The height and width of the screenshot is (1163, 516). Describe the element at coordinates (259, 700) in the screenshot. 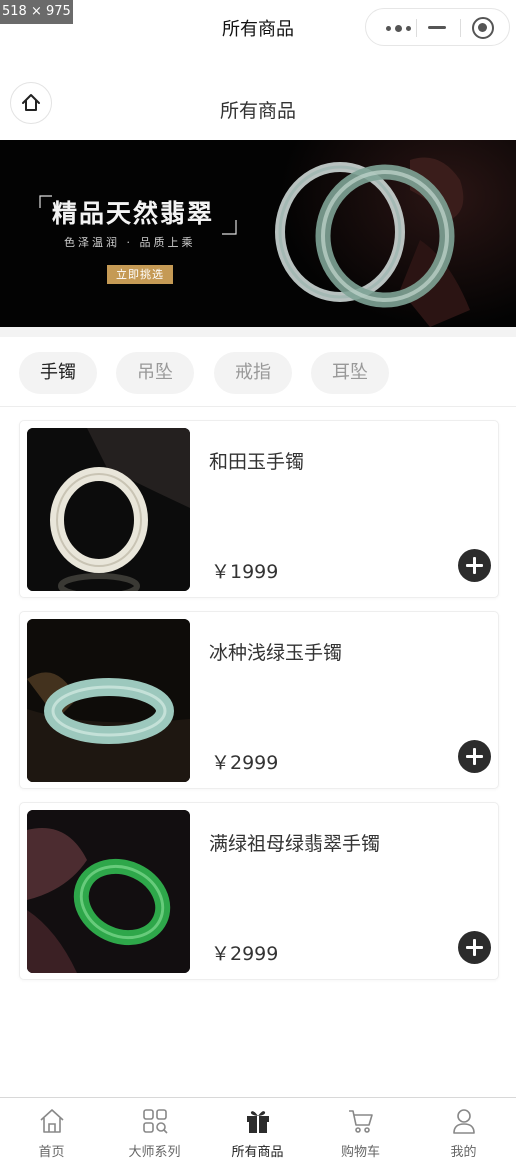

I see `product-card: 冰种浅绿玉手镯 ￥2999` at that location.